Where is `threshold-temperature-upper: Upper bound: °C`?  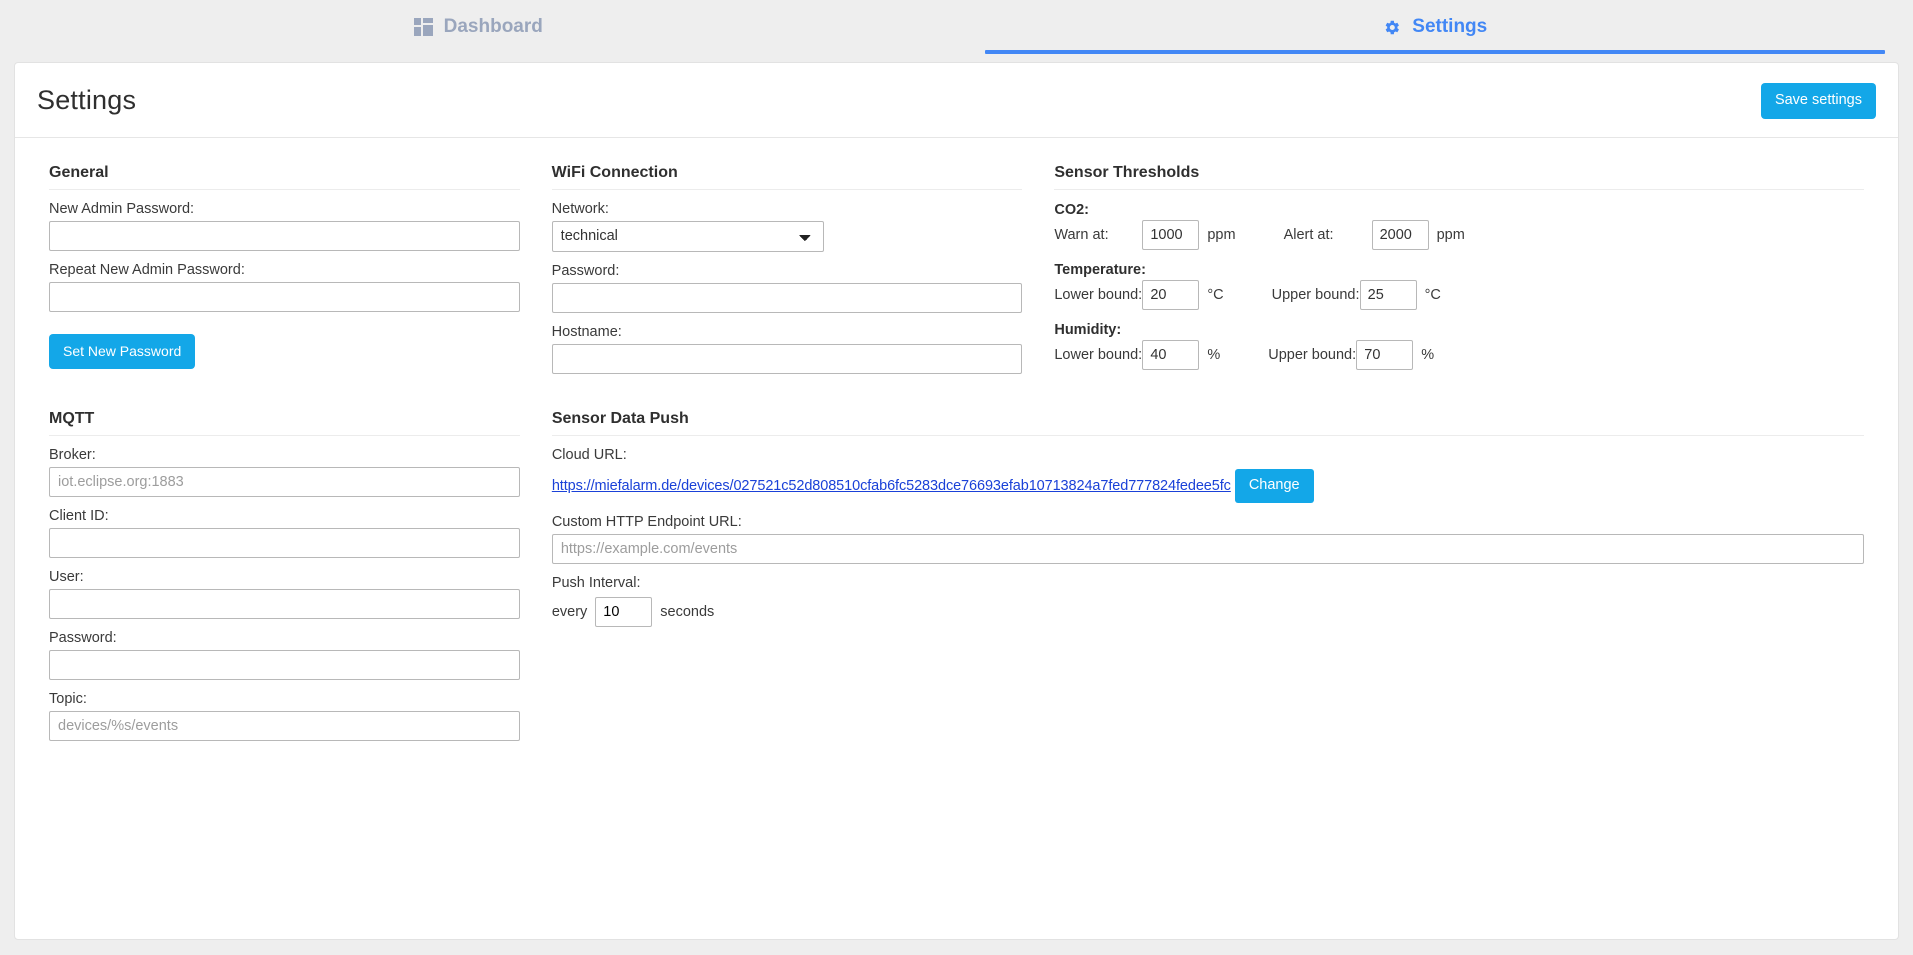
threshold-temperature-upper: Upper bound: °C is located at coordinates (1356, 294).